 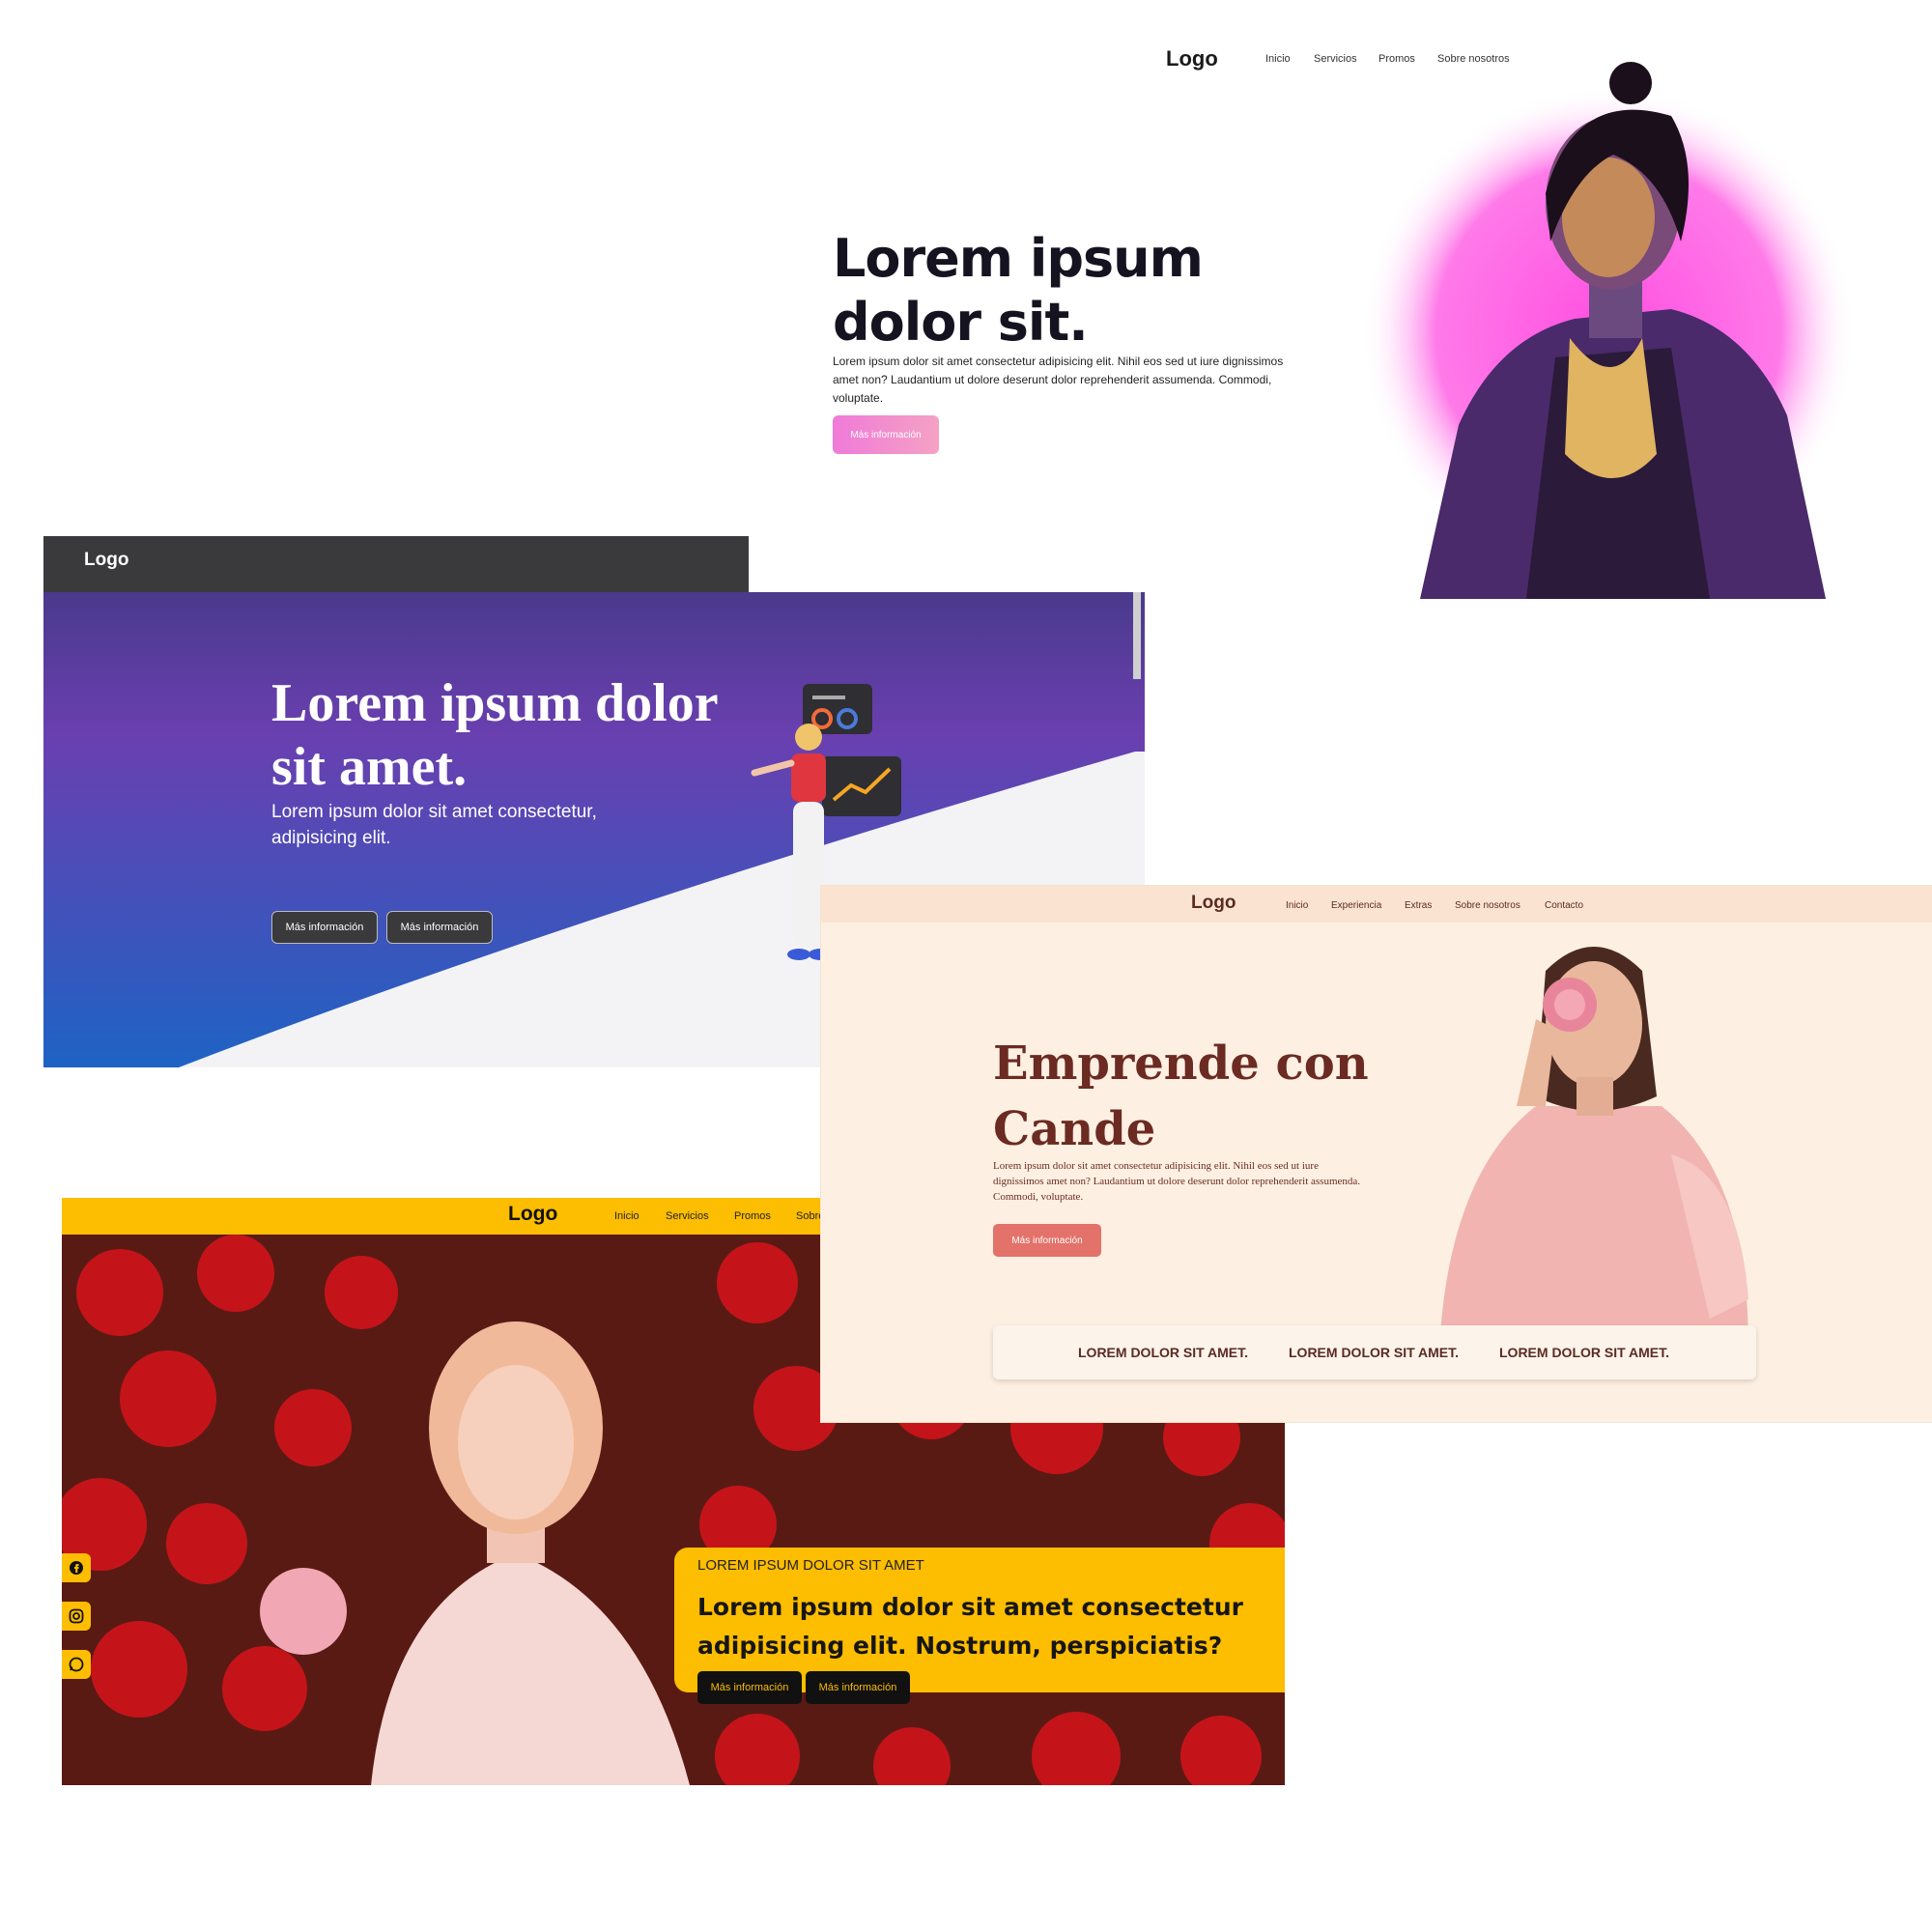 I want to click on nav-link-sobre: Sobre, so click(x=810, y=1216).